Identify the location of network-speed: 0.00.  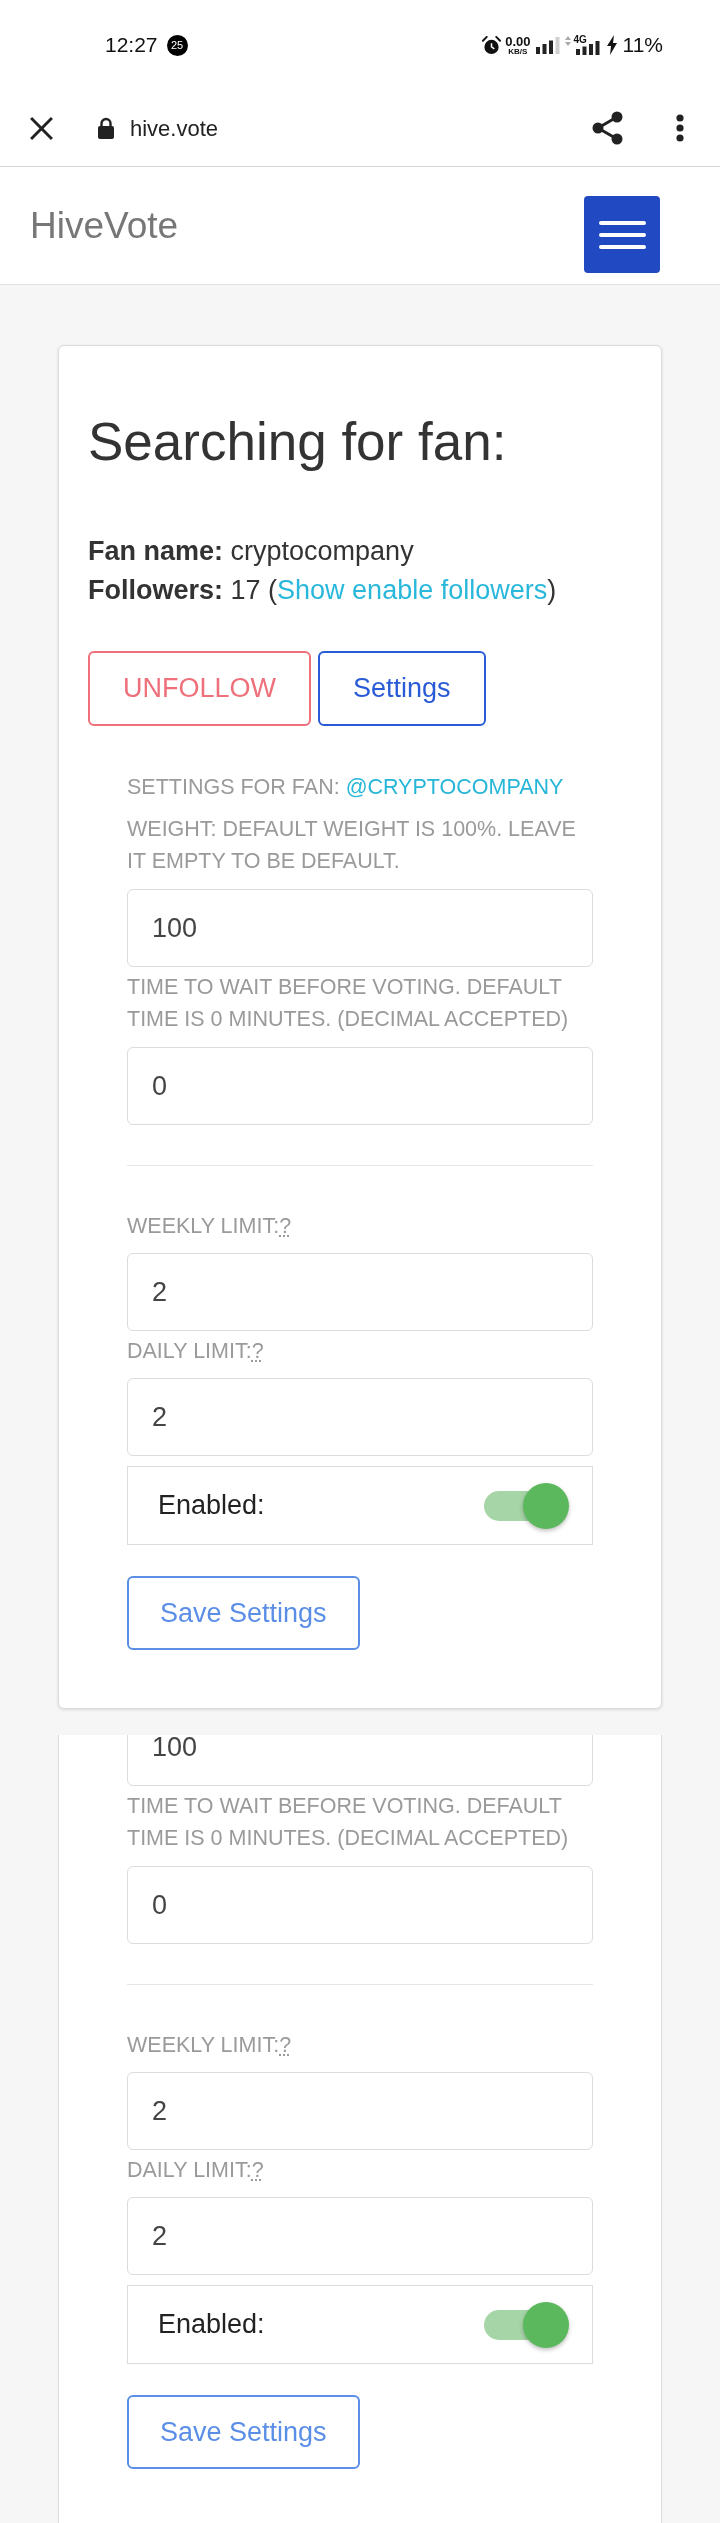
(518, 41).